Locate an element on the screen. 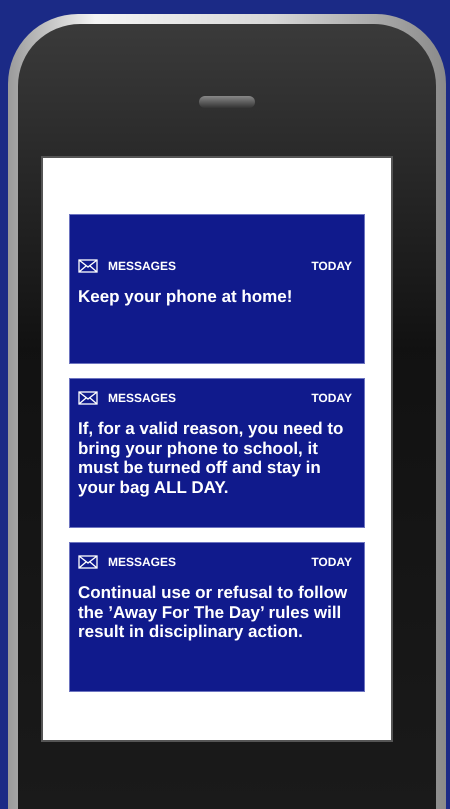 This screenshot has width=450, height=809. speaker-slot is located at coordinates (227, 102).